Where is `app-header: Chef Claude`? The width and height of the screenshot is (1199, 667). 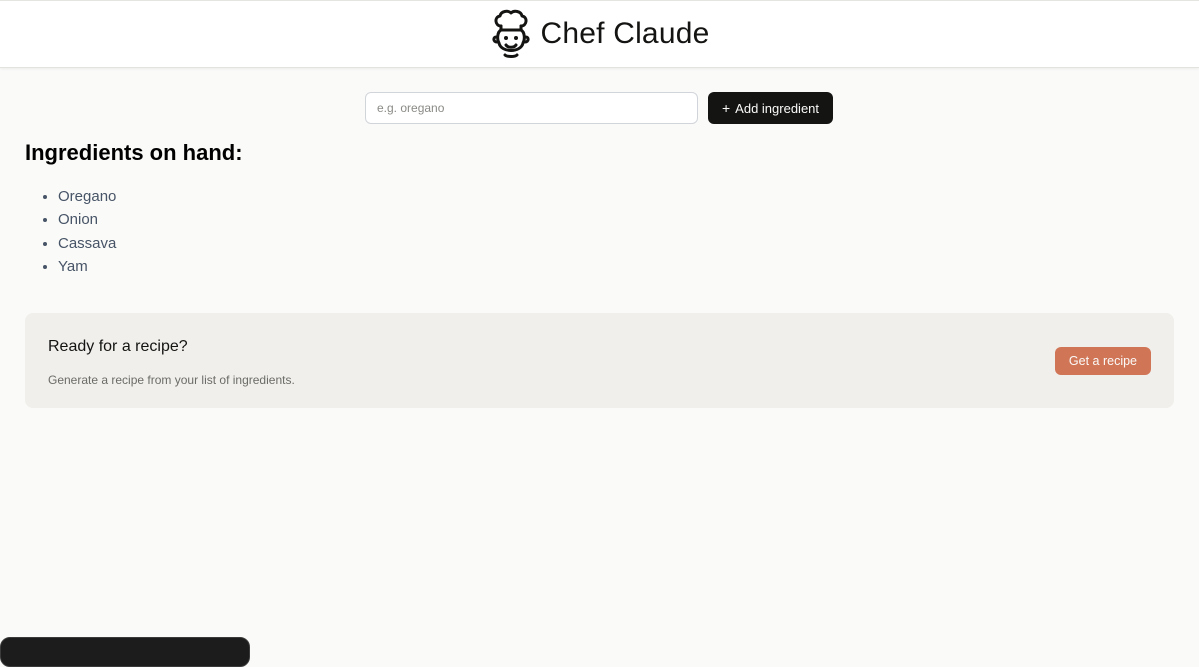
app-header: Chef Claude is located at coordinates (599, 34).